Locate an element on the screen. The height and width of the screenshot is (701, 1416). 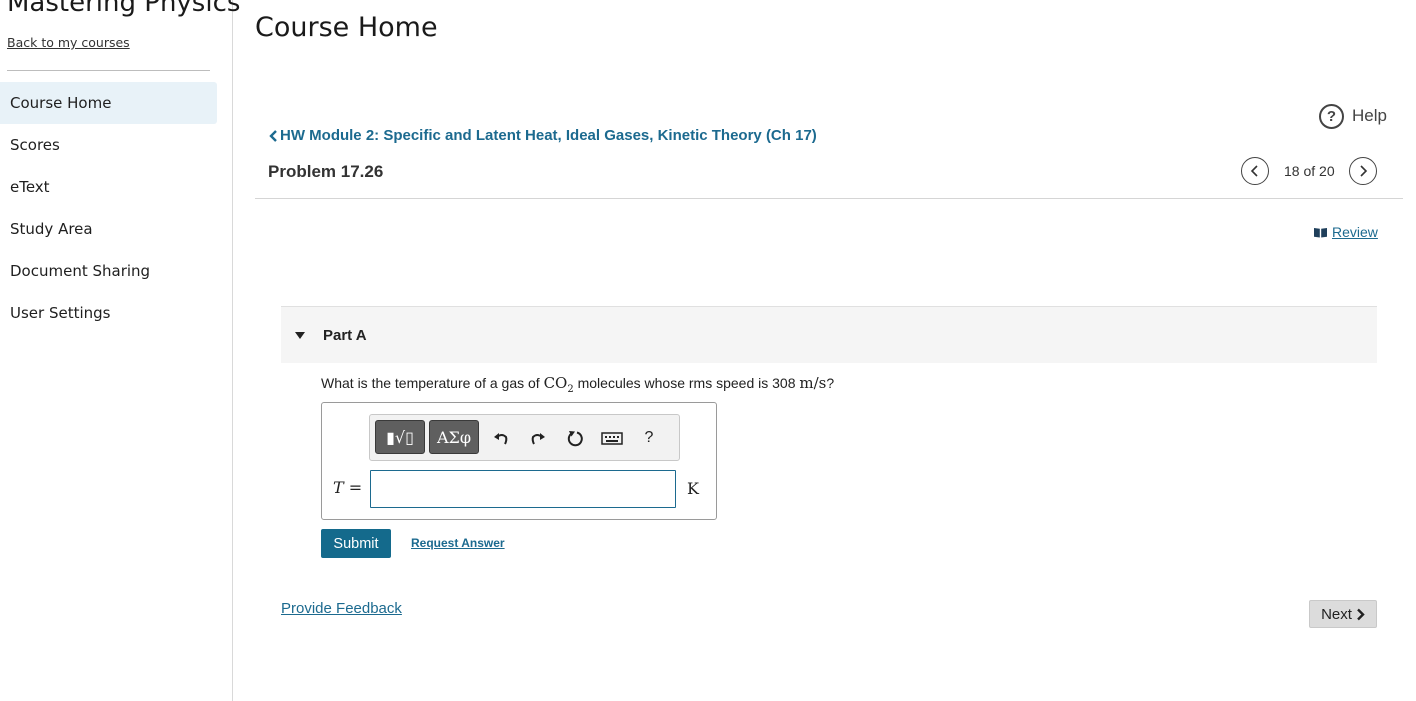
question-mark-icon: ? is located at coordinates (649, 437).